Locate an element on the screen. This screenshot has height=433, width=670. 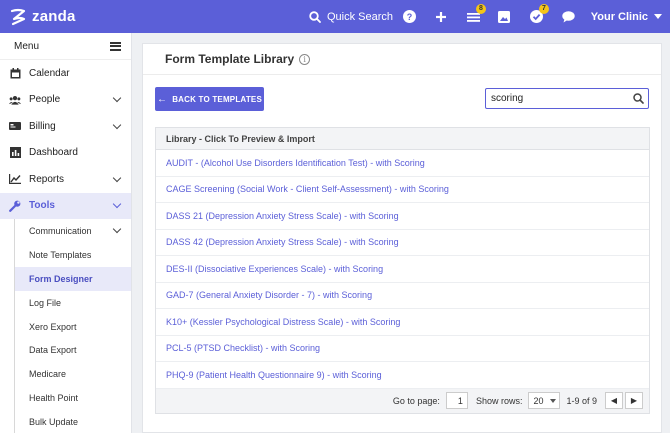
goto-page-input: 1 is located at coordinates (456, 400).